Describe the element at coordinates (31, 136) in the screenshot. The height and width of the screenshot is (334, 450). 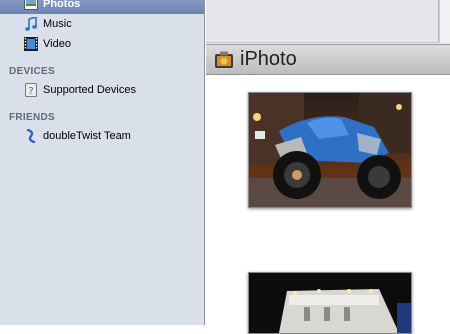
I see `doubletwist-icon` at that location.